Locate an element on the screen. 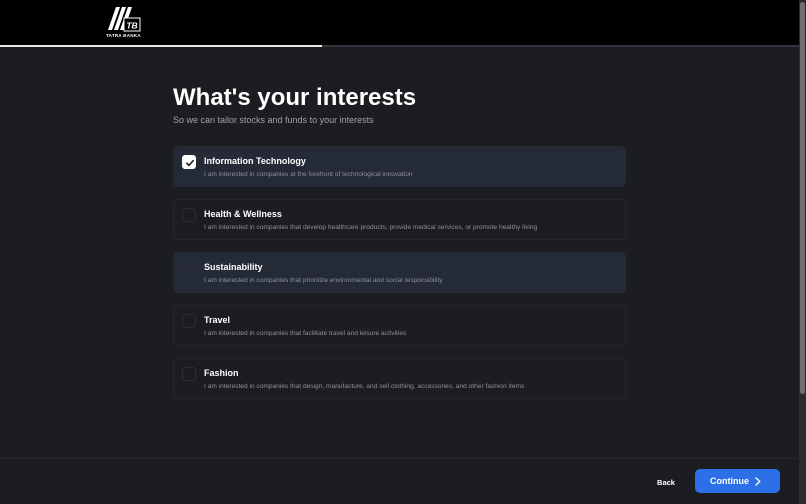 This screenshot has width=806, height=504. option-title: Information Technology is located at coordinates (255, 161).